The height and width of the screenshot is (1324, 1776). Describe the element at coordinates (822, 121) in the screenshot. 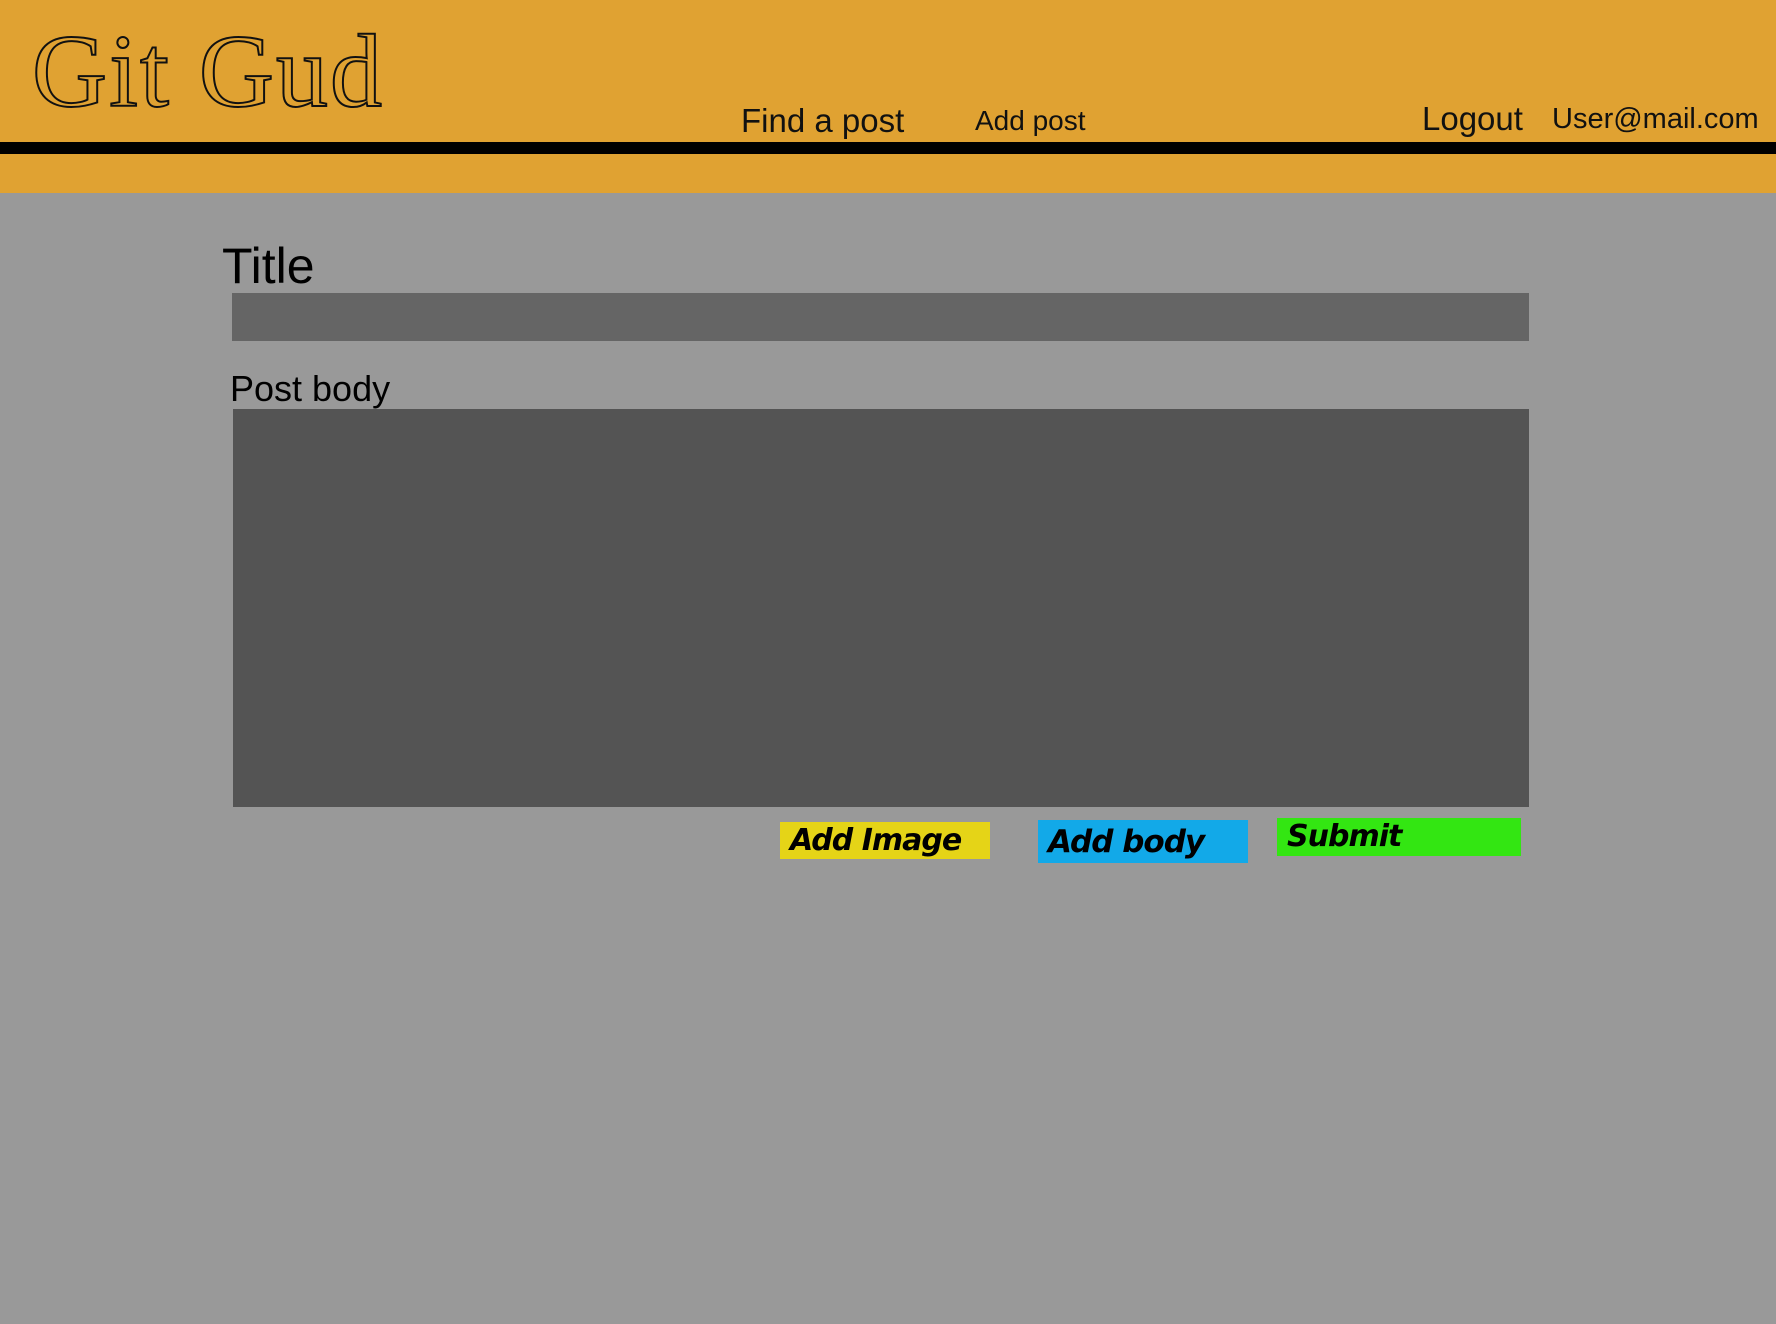

I see `find-post-link: Find a post` at that location.